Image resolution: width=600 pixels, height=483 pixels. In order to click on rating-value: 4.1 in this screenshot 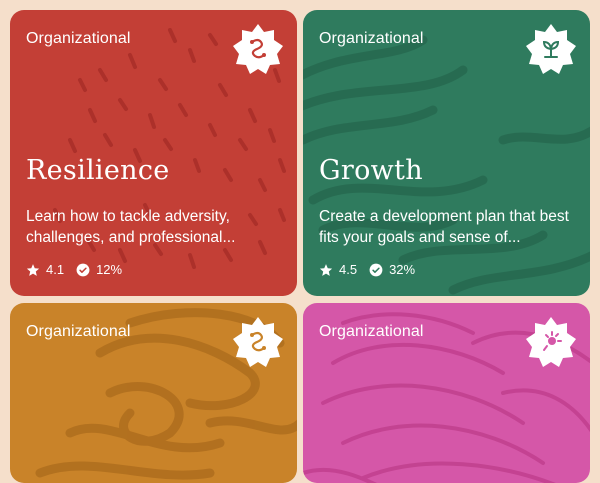, I will do `click(55, 269)`.